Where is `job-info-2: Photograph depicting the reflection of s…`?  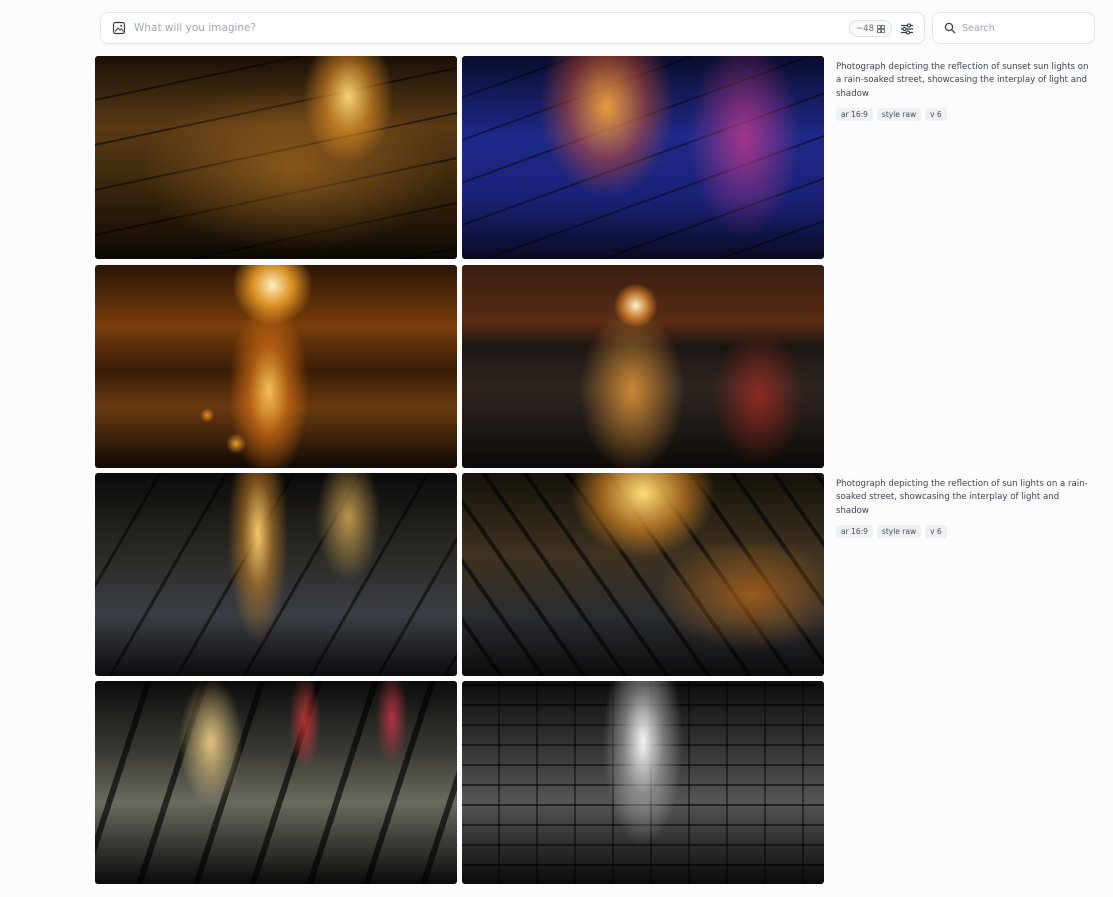
job-info-2: Photograph depicting the reflection of s… is located at coordinates (963, 508).